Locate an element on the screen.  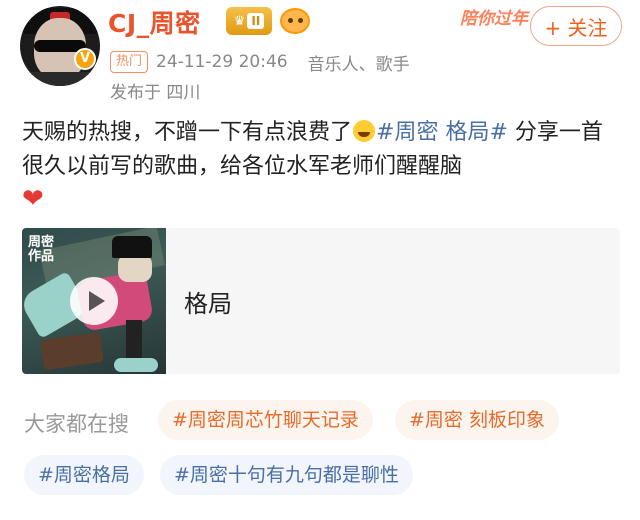
laugh-emoji-icon is located at coordinates (364, 131).